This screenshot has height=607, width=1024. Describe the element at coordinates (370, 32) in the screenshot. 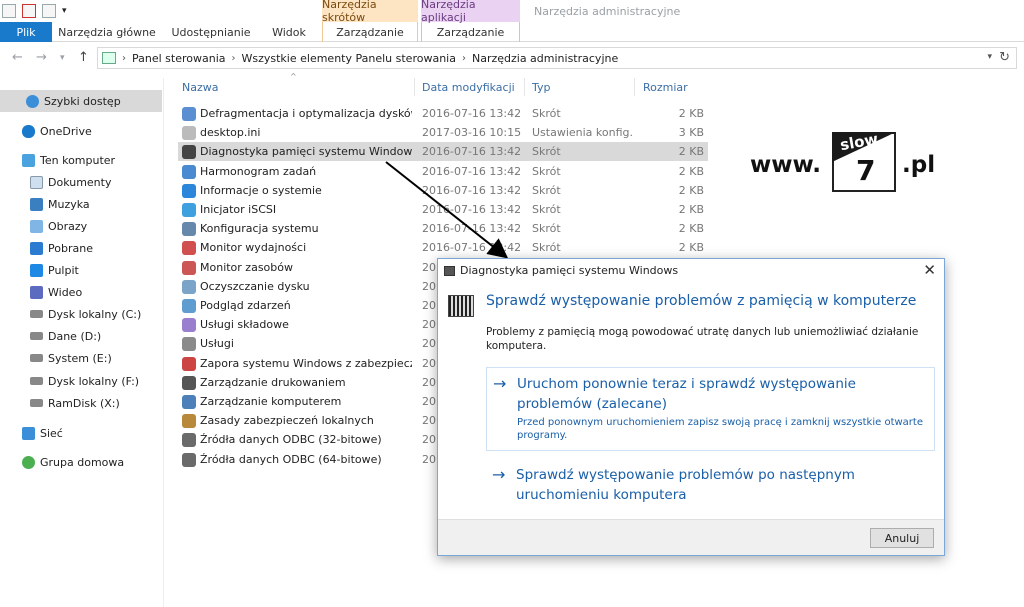

I see `tab-manage-shortcut: Zarządzanie` at that location.